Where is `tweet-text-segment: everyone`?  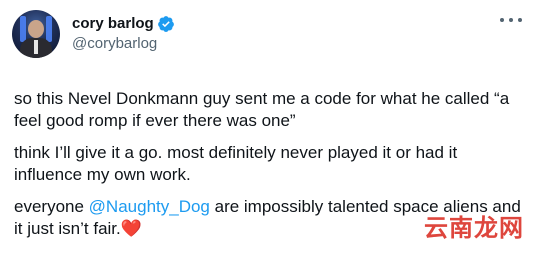
tweet-text-segment: everyone is located at coordinates (51, 206).